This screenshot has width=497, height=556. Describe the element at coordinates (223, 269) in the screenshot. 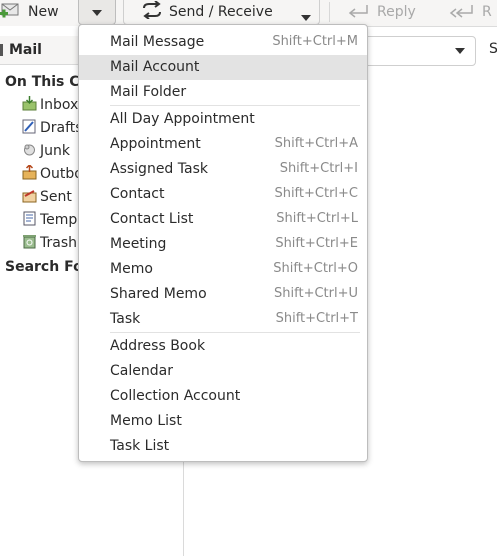

I see `menu-item-memo: Memo Shift+Ctrl+O` at that location.